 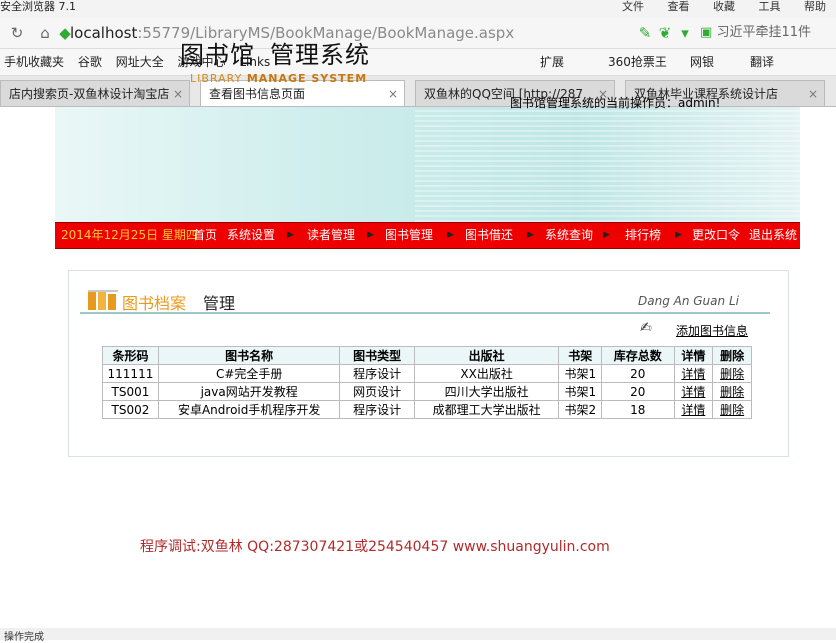 What do you see at coordinates (154, 303) in the screenshot?
I see `panel-title-colored: 图书档案` at bounding box center [154, 303].